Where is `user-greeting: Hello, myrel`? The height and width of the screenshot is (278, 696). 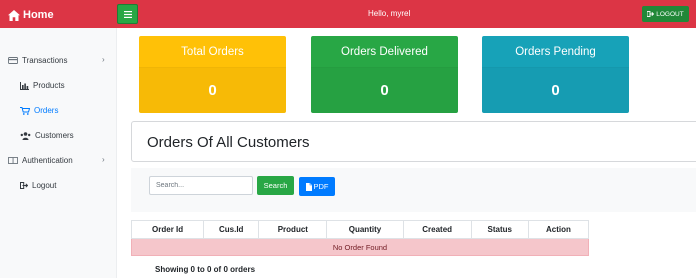 user-greeting: Hello, myrel is located at coordinates (389, 13).